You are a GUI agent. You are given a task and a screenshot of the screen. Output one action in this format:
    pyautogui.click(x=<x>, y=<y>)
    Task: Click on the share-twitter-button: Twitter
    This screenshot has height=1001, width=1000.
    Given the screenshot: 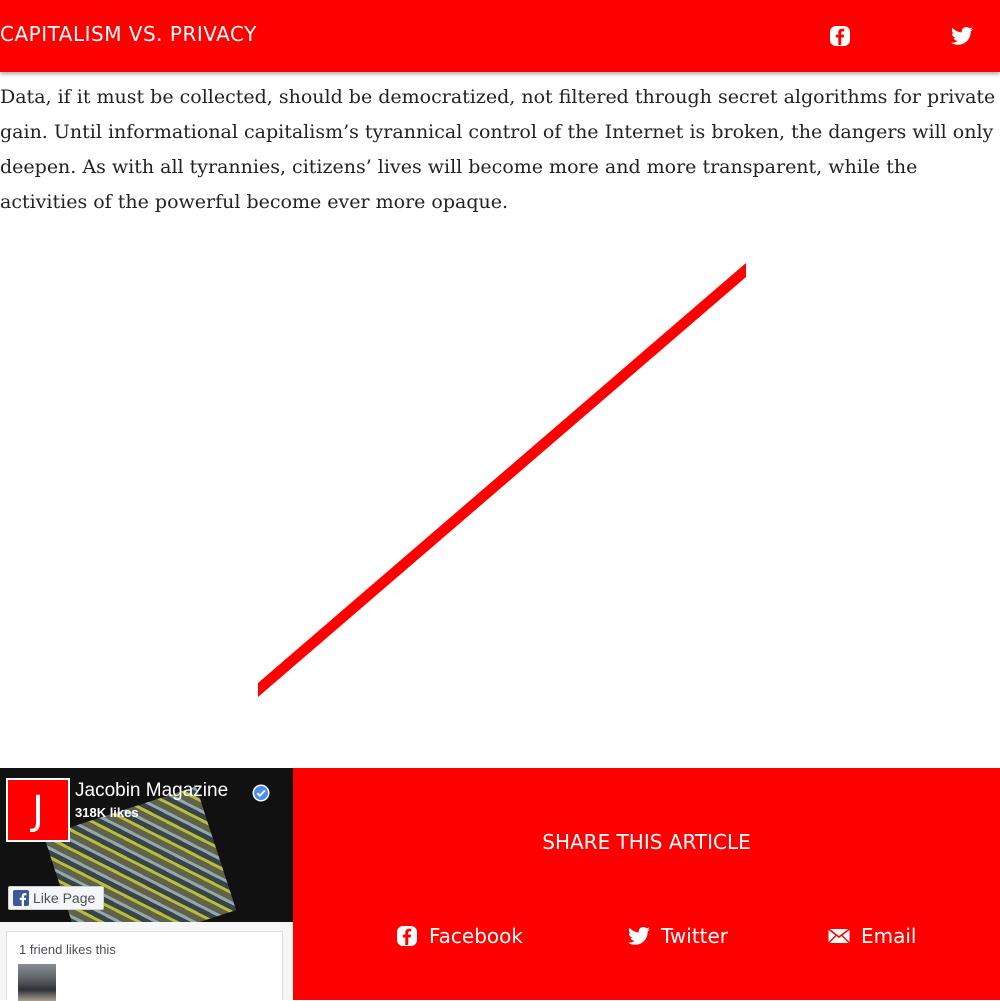 What is the action you would take?
    pyautogui.click(x=677, y=936)
    